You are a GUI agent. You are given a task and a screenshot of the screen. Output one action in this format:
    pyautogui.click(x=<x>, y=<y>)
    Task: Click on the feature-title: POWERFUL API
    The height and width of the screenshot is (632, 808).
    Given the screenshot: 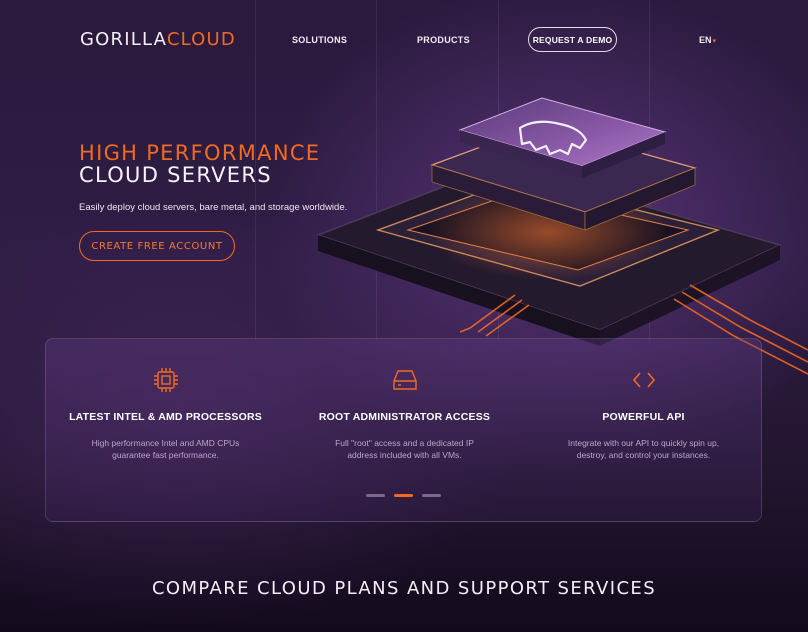 What is the action you would take?
    pyautogui.click(x=643, y=417)
    